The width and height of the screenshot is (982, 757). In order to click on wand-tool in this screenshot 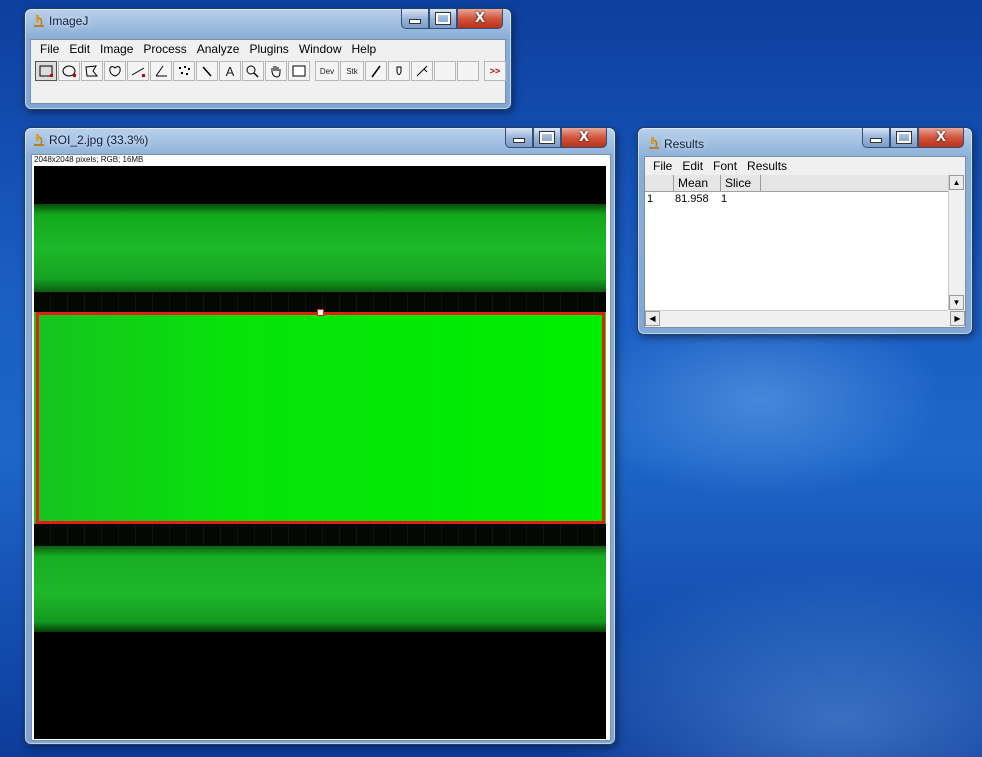, I will do `click(207, 71)`.